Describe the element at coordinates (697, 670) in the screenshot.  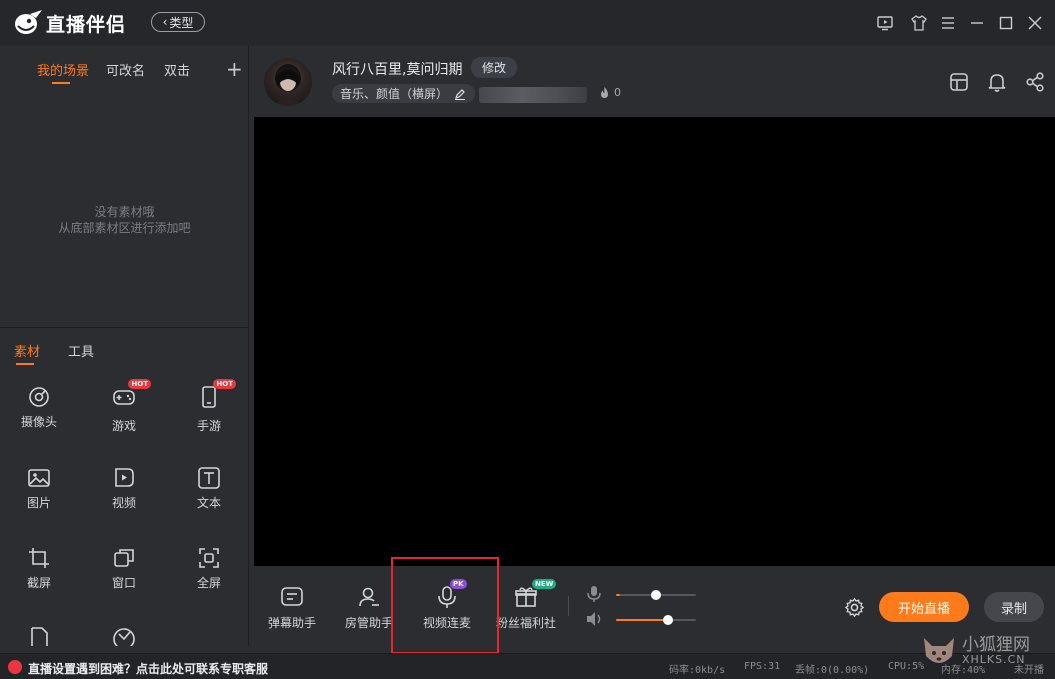
I see `bitrate-stat: 码率:0kb/s` at that location.